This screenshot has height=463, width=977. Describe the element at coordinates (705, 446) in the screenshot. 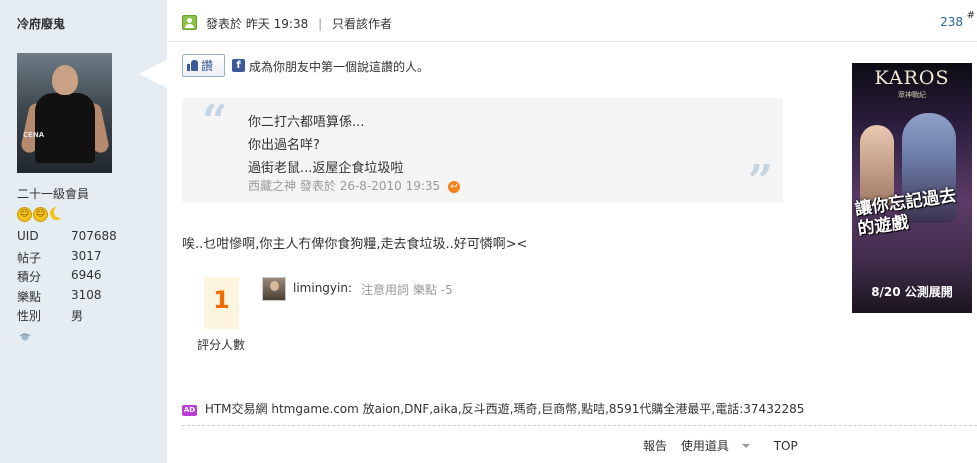

I see `use-tools-label: 使用道具` at that location.